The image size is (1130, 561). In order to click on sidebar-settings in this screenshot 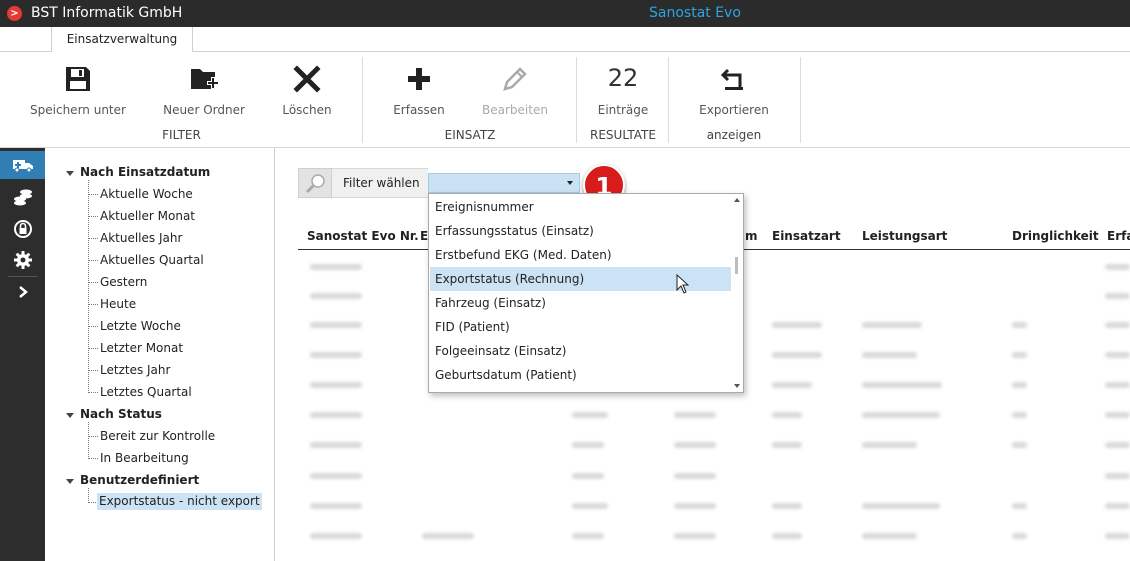, I will do `click(22, 260)`.